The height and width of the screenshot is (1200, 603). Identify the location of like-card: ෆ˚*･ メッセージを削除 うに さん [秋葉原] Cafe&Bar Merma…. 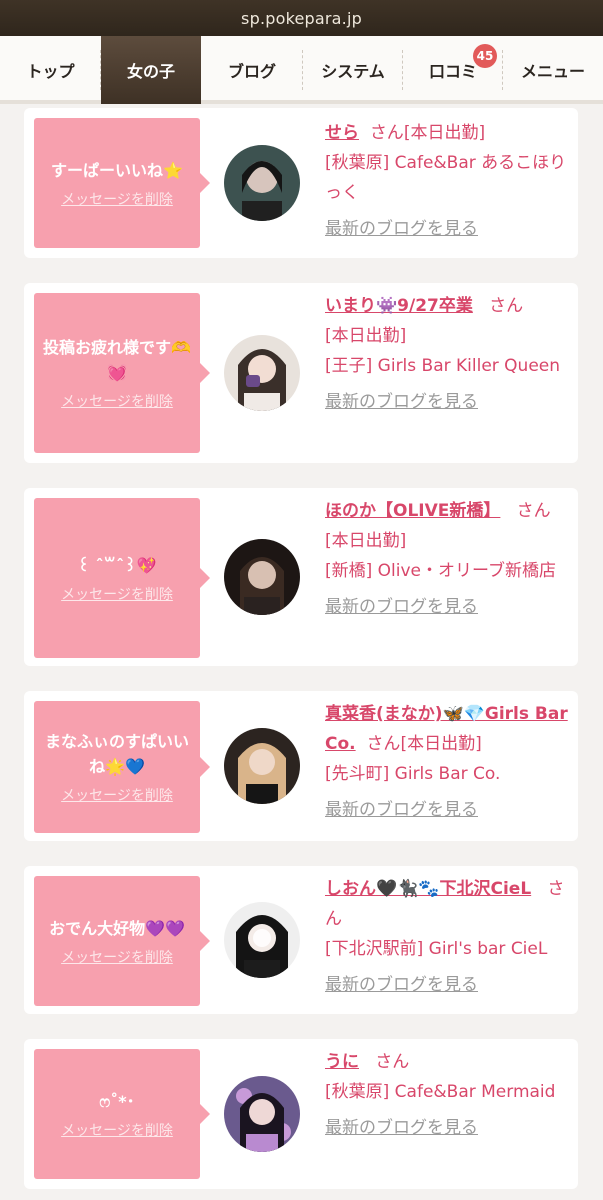
(301, 1114).